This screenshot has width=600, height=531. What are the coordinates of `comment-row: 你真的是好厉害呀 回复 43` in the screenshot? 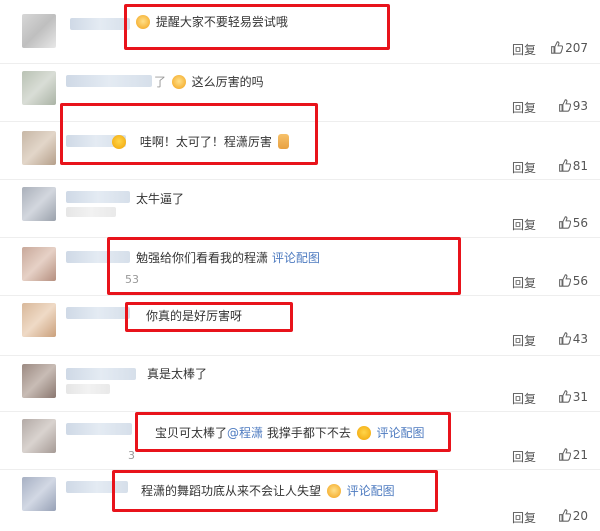 It's located at (300, 325).